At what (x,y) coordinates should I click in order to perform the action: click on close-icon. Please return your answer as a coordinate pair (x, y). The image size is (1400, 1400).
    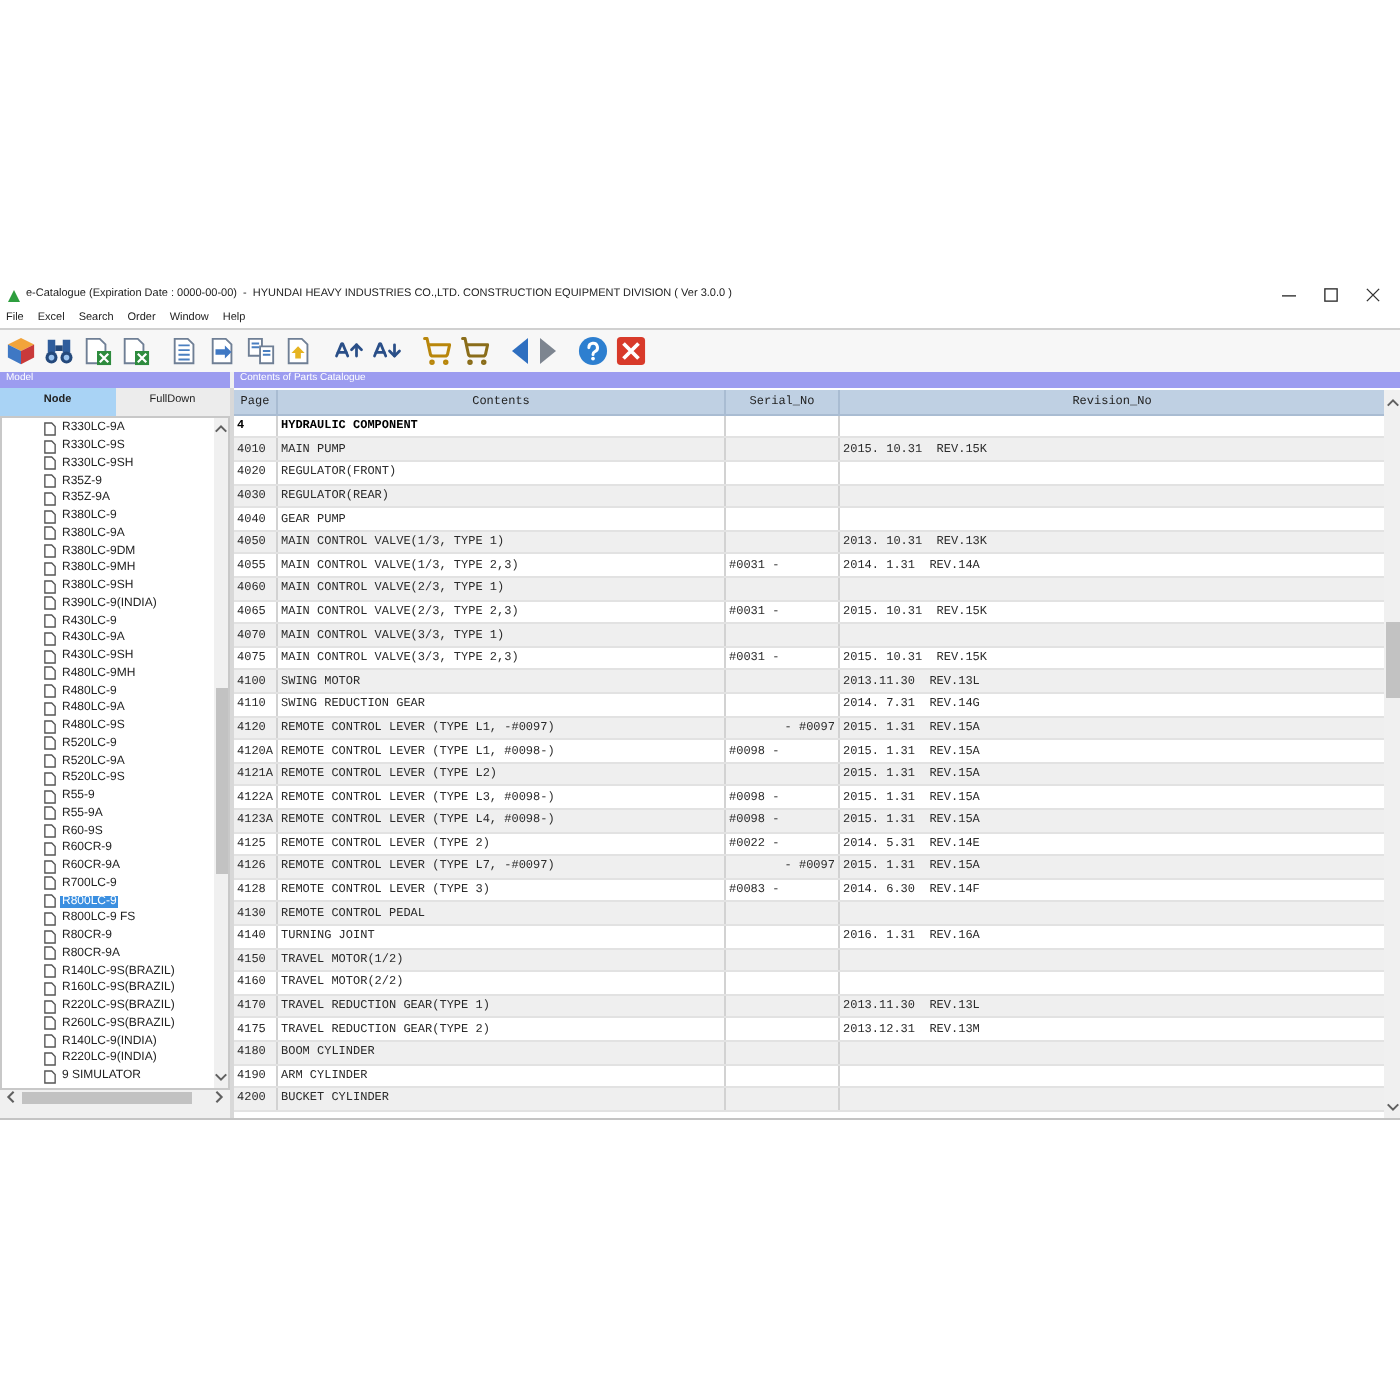
    Looking at the image, I should click on (1373, 295).